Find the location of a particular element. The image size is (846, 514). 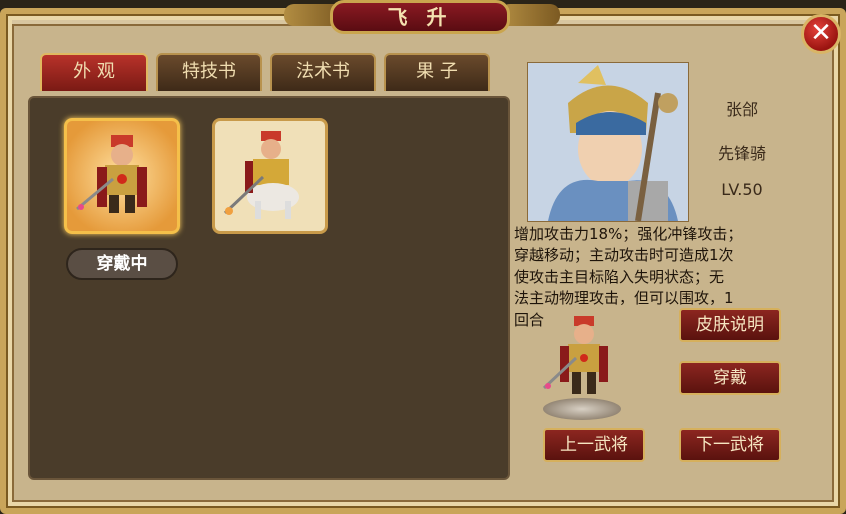

close-button: ✕ is located at coordinates (821, 34).